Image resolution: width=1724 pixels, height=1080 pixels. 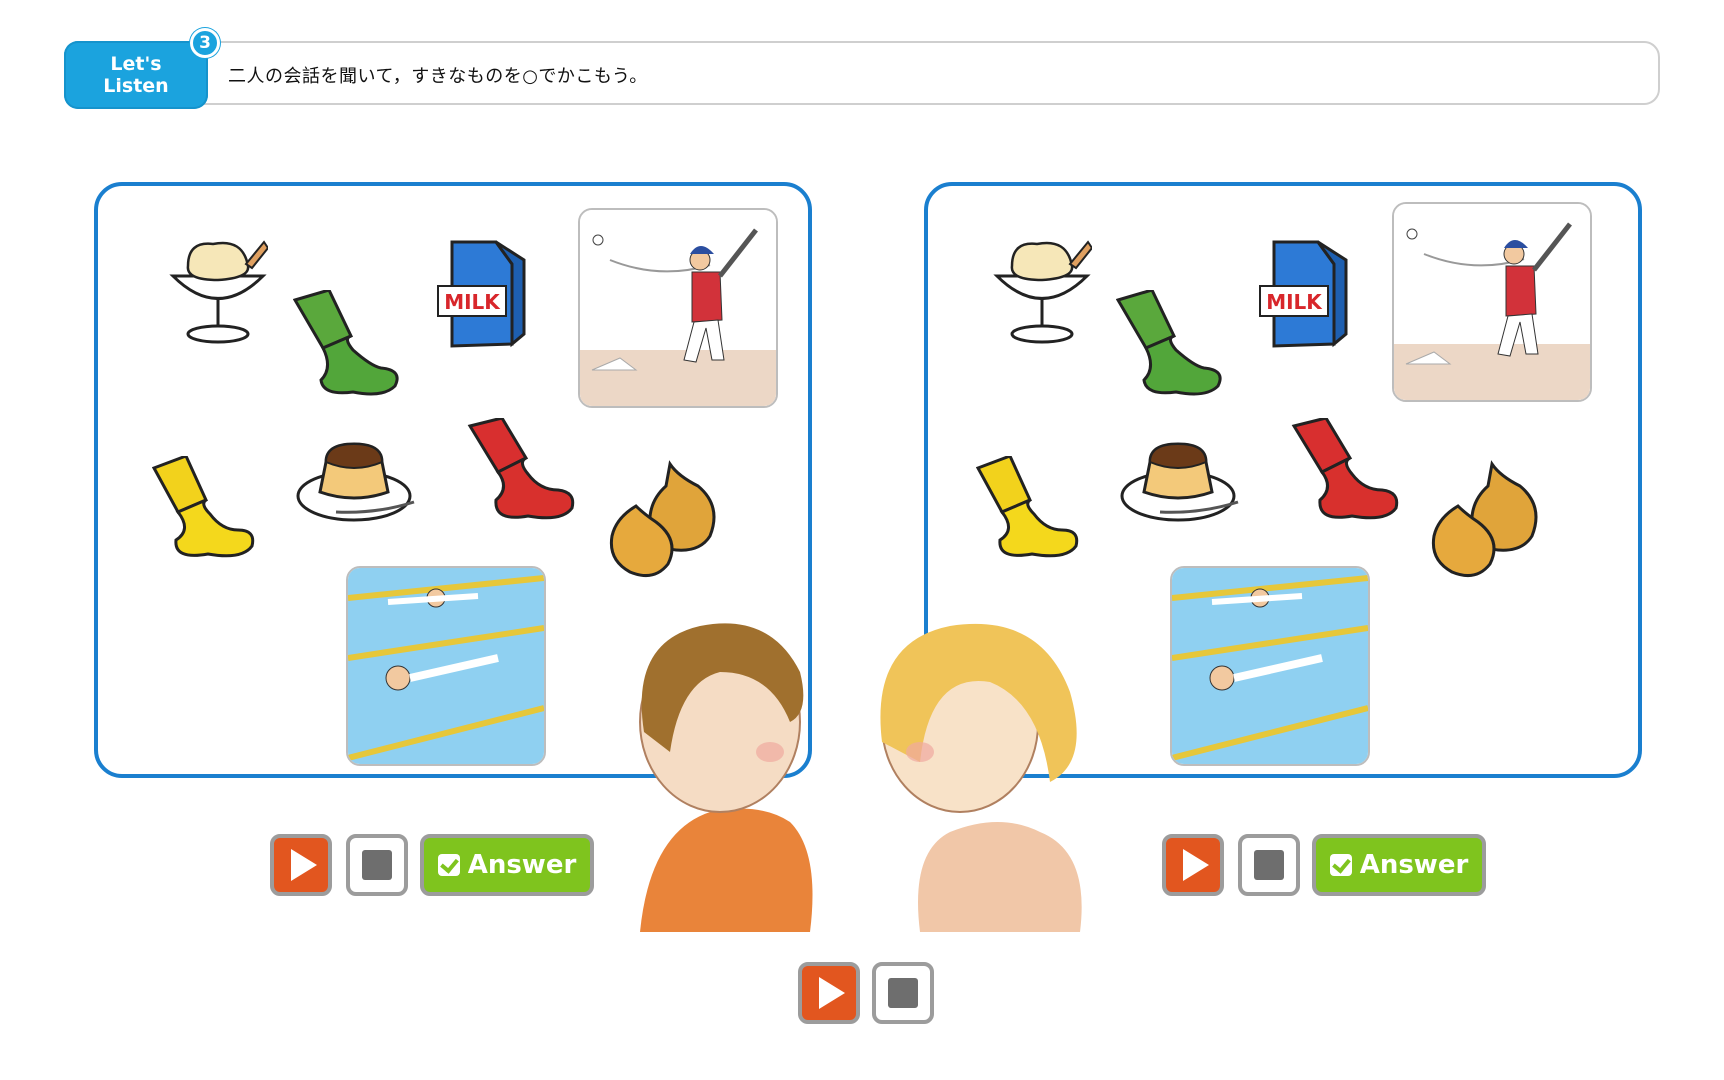 I want to click on main-stop-button, so click(x=903, y=993).